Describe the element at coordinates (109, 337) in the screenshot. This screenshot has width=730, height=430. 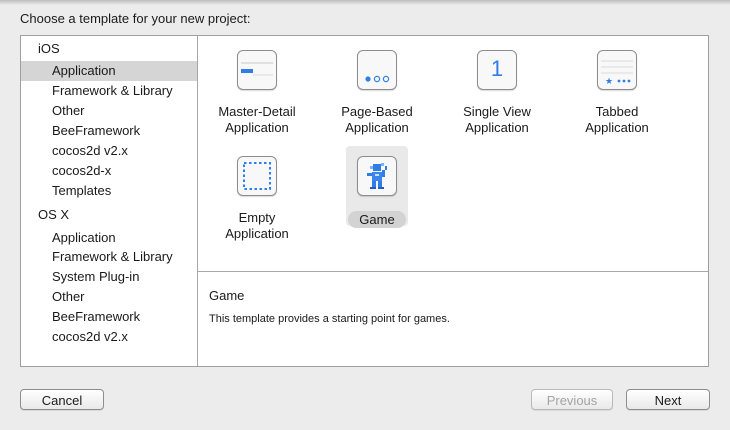
I see `sidebar-item-osx-cocos2d-v2: cocos2d v2.x` at that location.